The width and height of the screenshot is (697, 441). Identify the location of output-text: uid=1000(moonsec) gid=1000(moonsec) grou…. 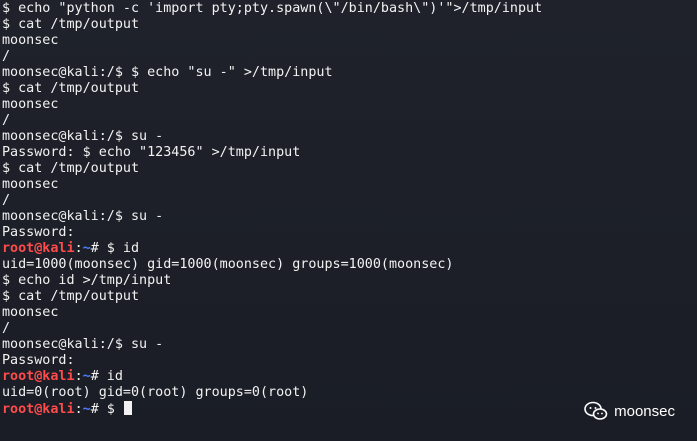
(228, 264).